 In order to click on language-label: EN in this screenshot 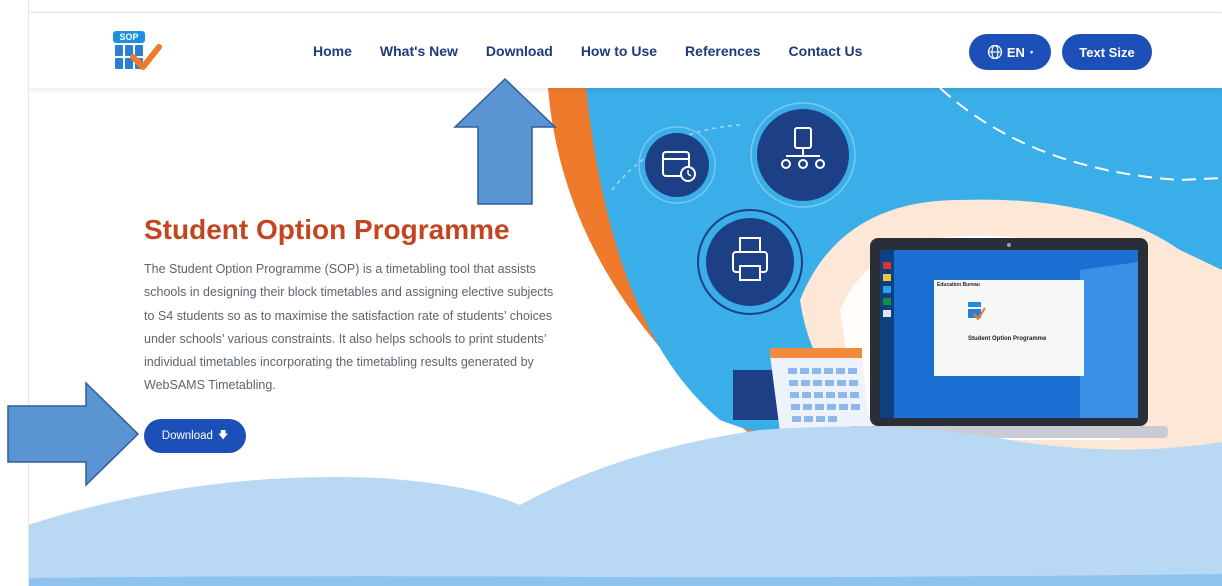, I will do `click(1015, 52)`.